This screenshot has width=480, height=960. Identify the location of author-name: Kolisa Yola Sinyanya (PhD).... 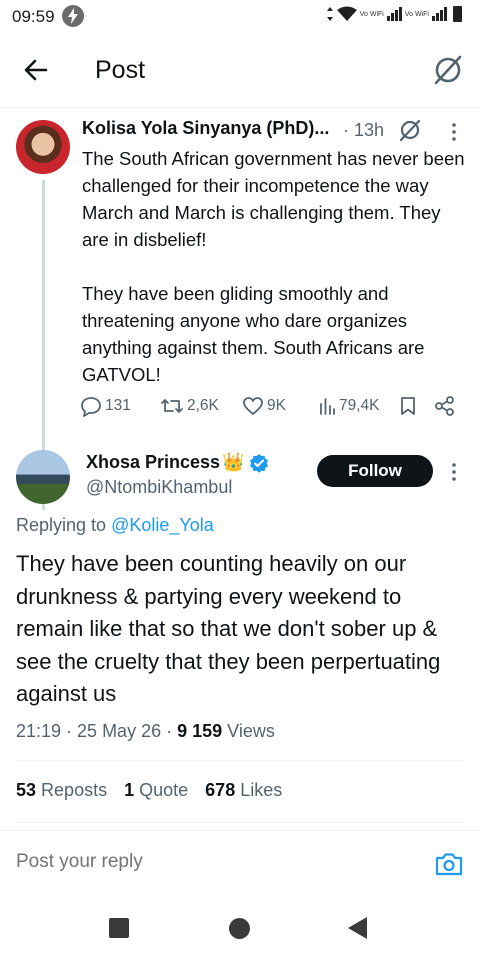
(205, 128).